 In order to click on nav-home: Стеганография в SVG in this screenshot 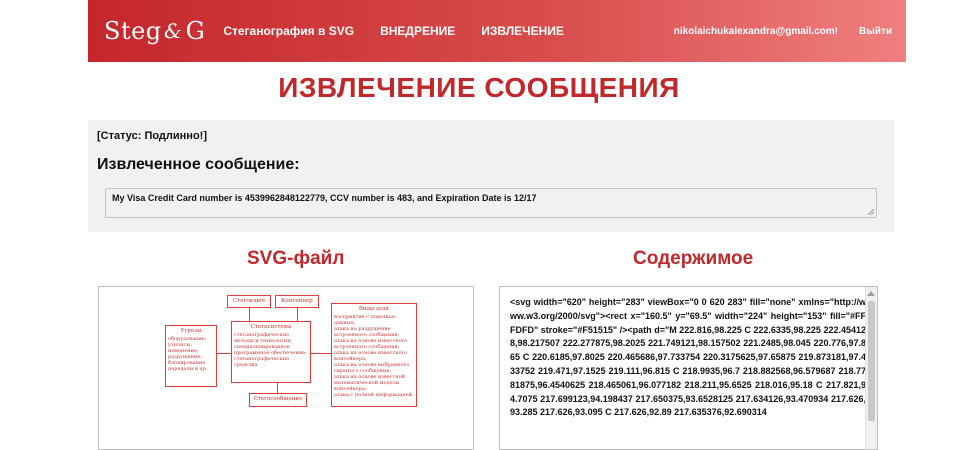, I will do `click(288, 31)`.